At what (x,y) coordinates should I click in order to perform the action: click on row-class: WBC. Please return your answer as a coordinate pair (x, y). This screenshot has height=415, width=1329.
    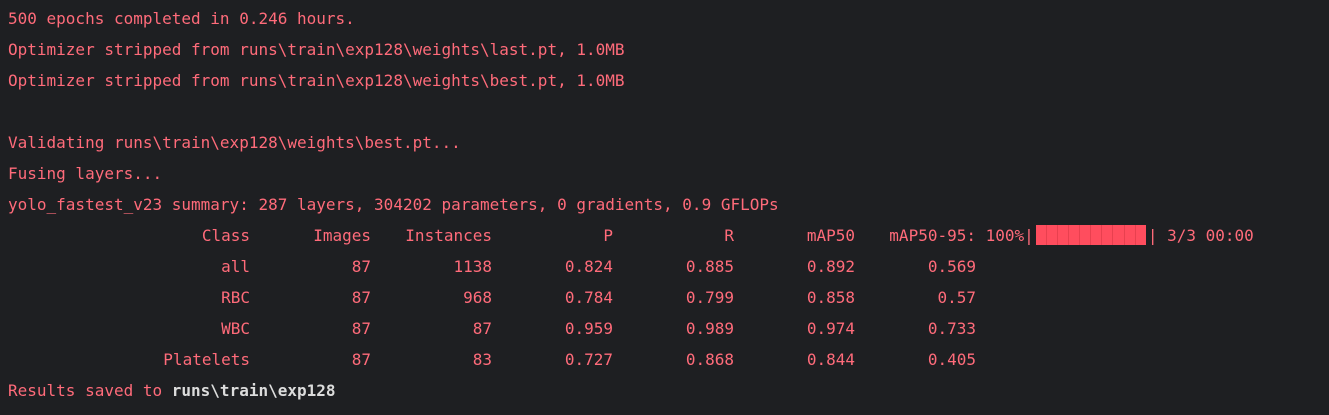
    Looking at the image, I should click on (235, 328).